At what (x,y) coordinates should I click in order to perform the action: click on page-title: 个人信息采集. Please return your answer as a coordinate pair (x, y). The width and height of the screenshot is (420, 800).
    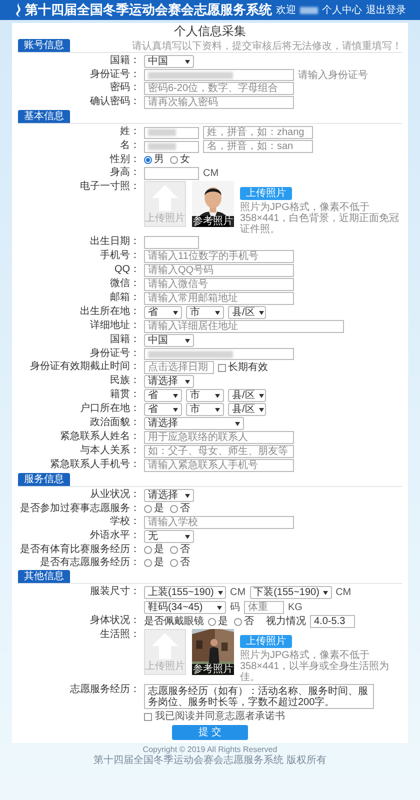
    Looking at the image, I should click on (210, 31).